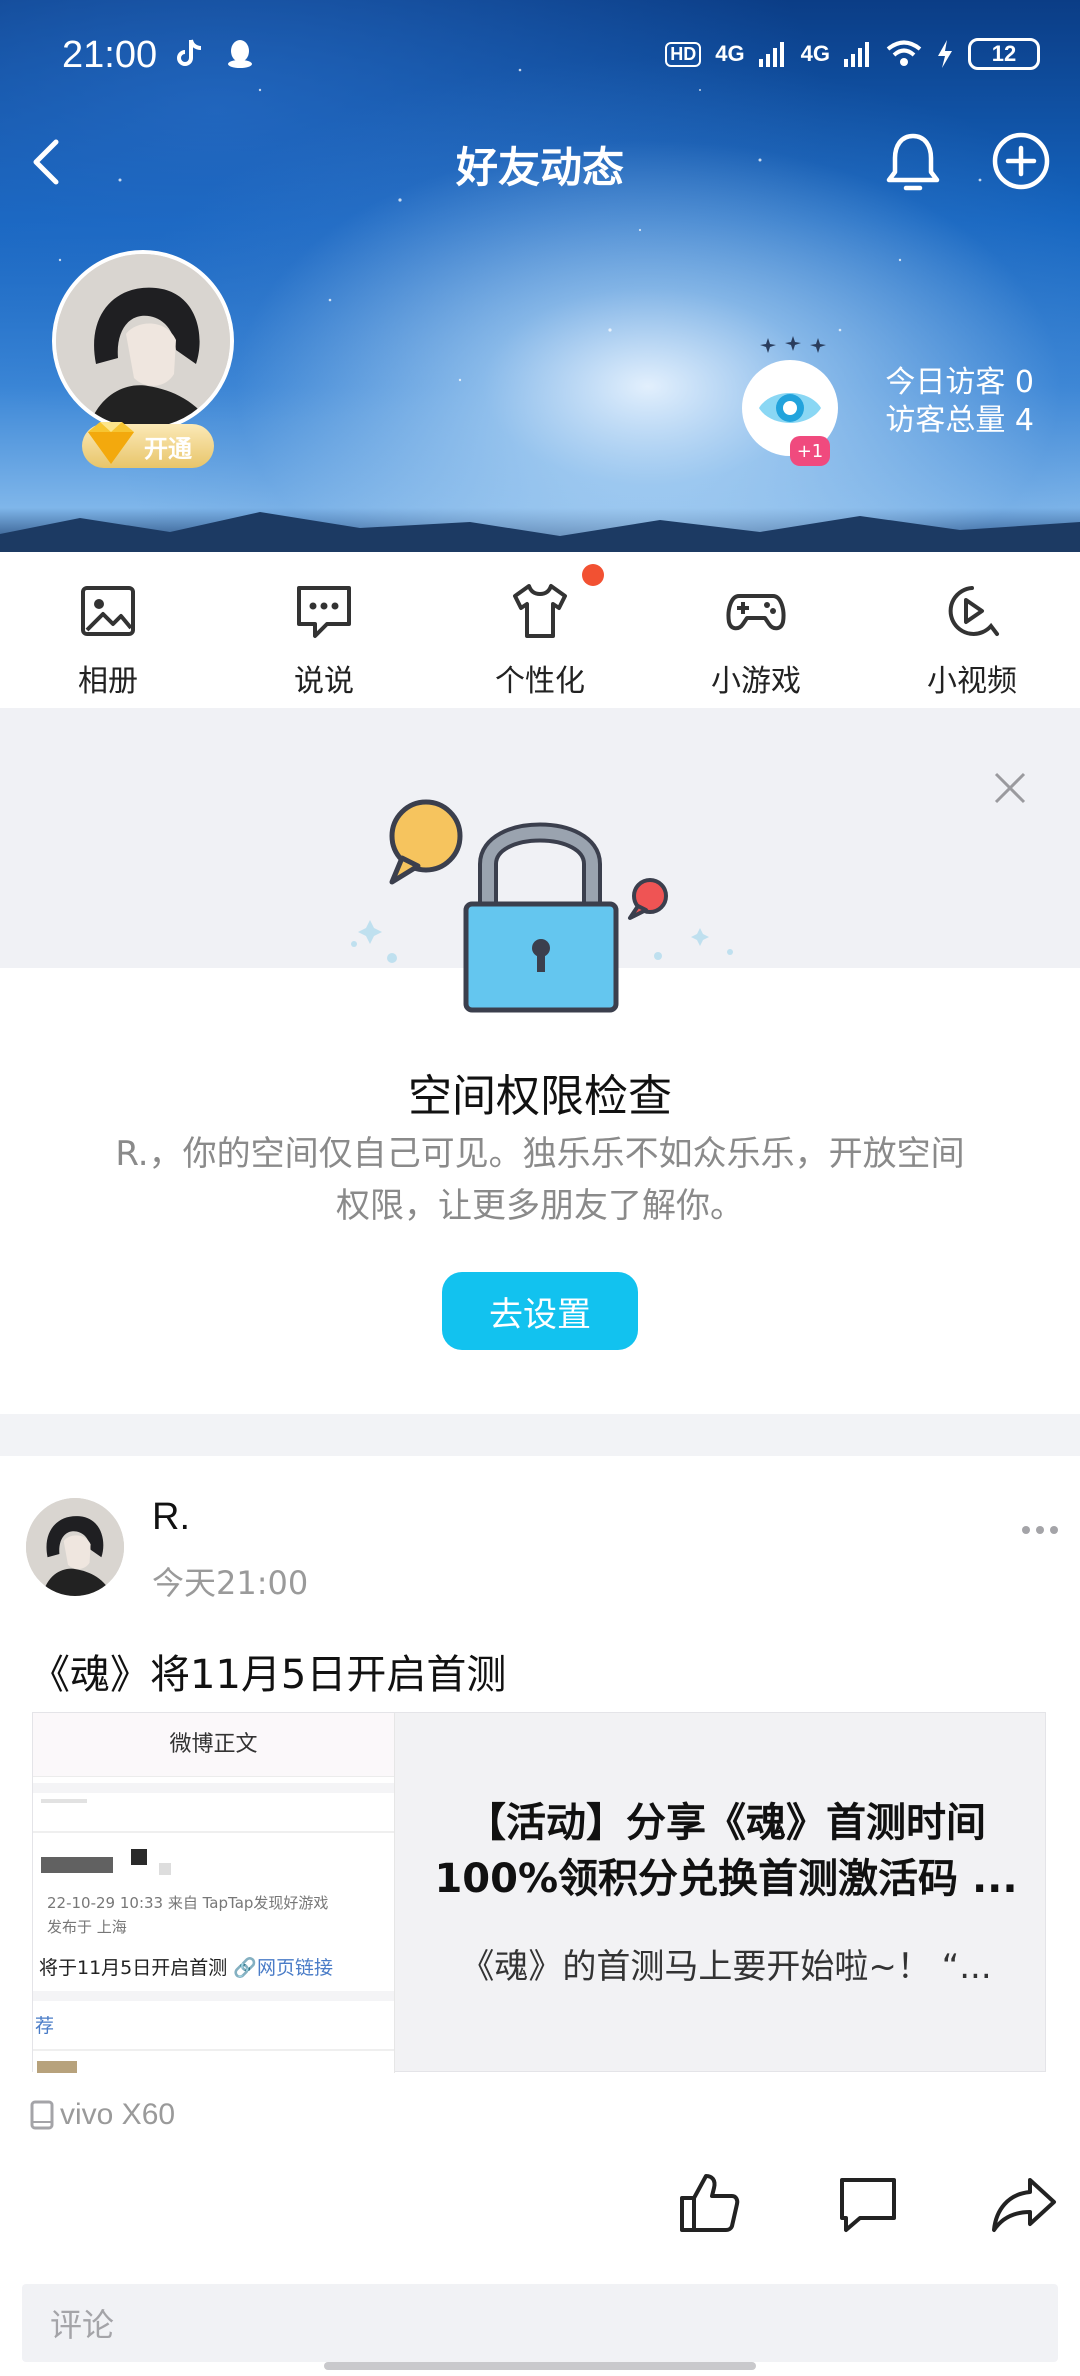 This screenshot has width=1080, height=2376. Describe the element at coordinates (972, 681) in the screenshot. I see `nav-short-video-label: 小视频` at that location.